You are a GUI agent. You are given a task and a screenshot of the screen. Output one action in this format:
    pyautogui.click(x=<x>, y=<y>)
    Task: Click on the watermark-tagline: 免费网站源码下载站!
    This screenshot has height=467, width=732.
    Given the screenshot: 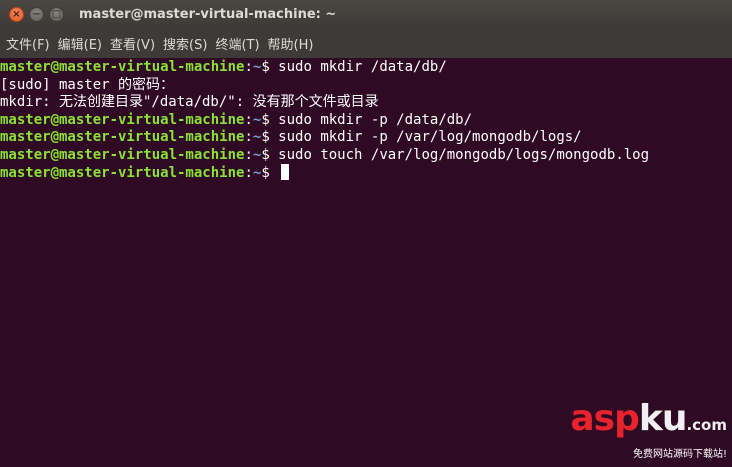 What is the action you would take?
    pyautogui.click(x=679, y=454)
    